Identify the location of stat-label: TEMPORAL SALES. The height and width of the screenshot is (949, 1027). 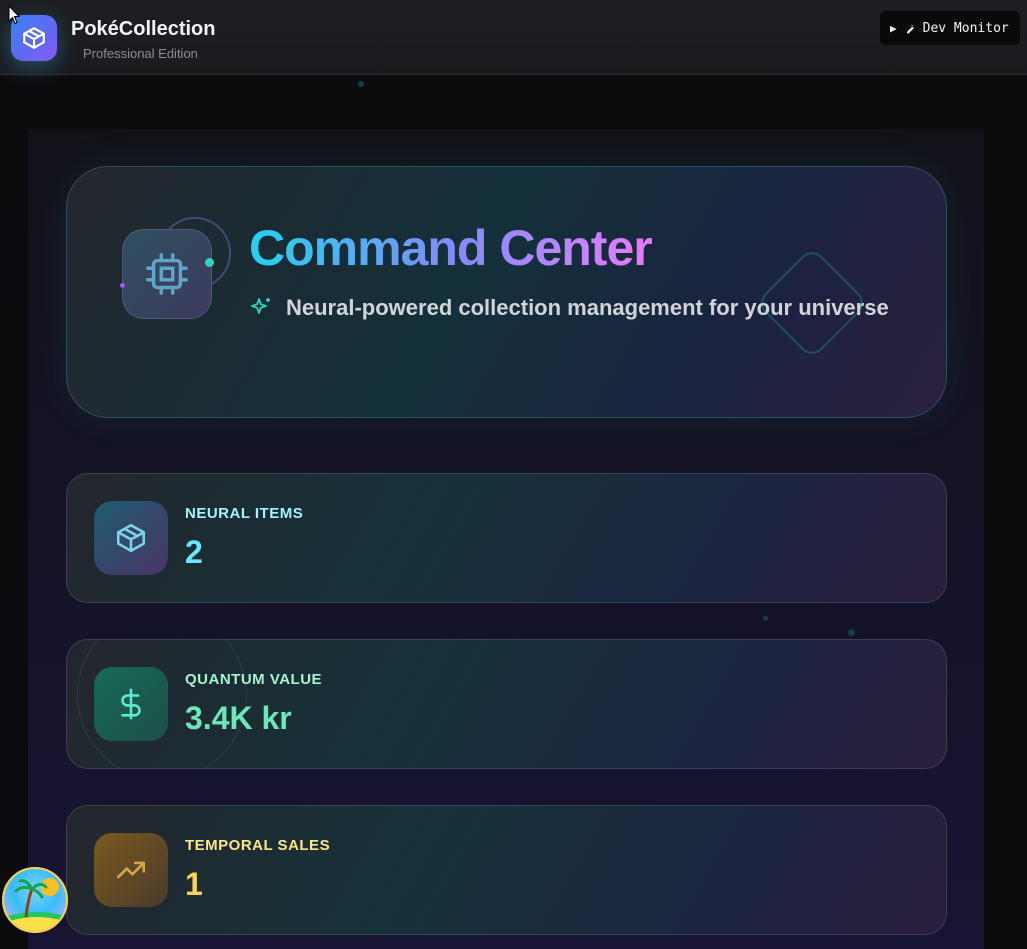
(258, 845).